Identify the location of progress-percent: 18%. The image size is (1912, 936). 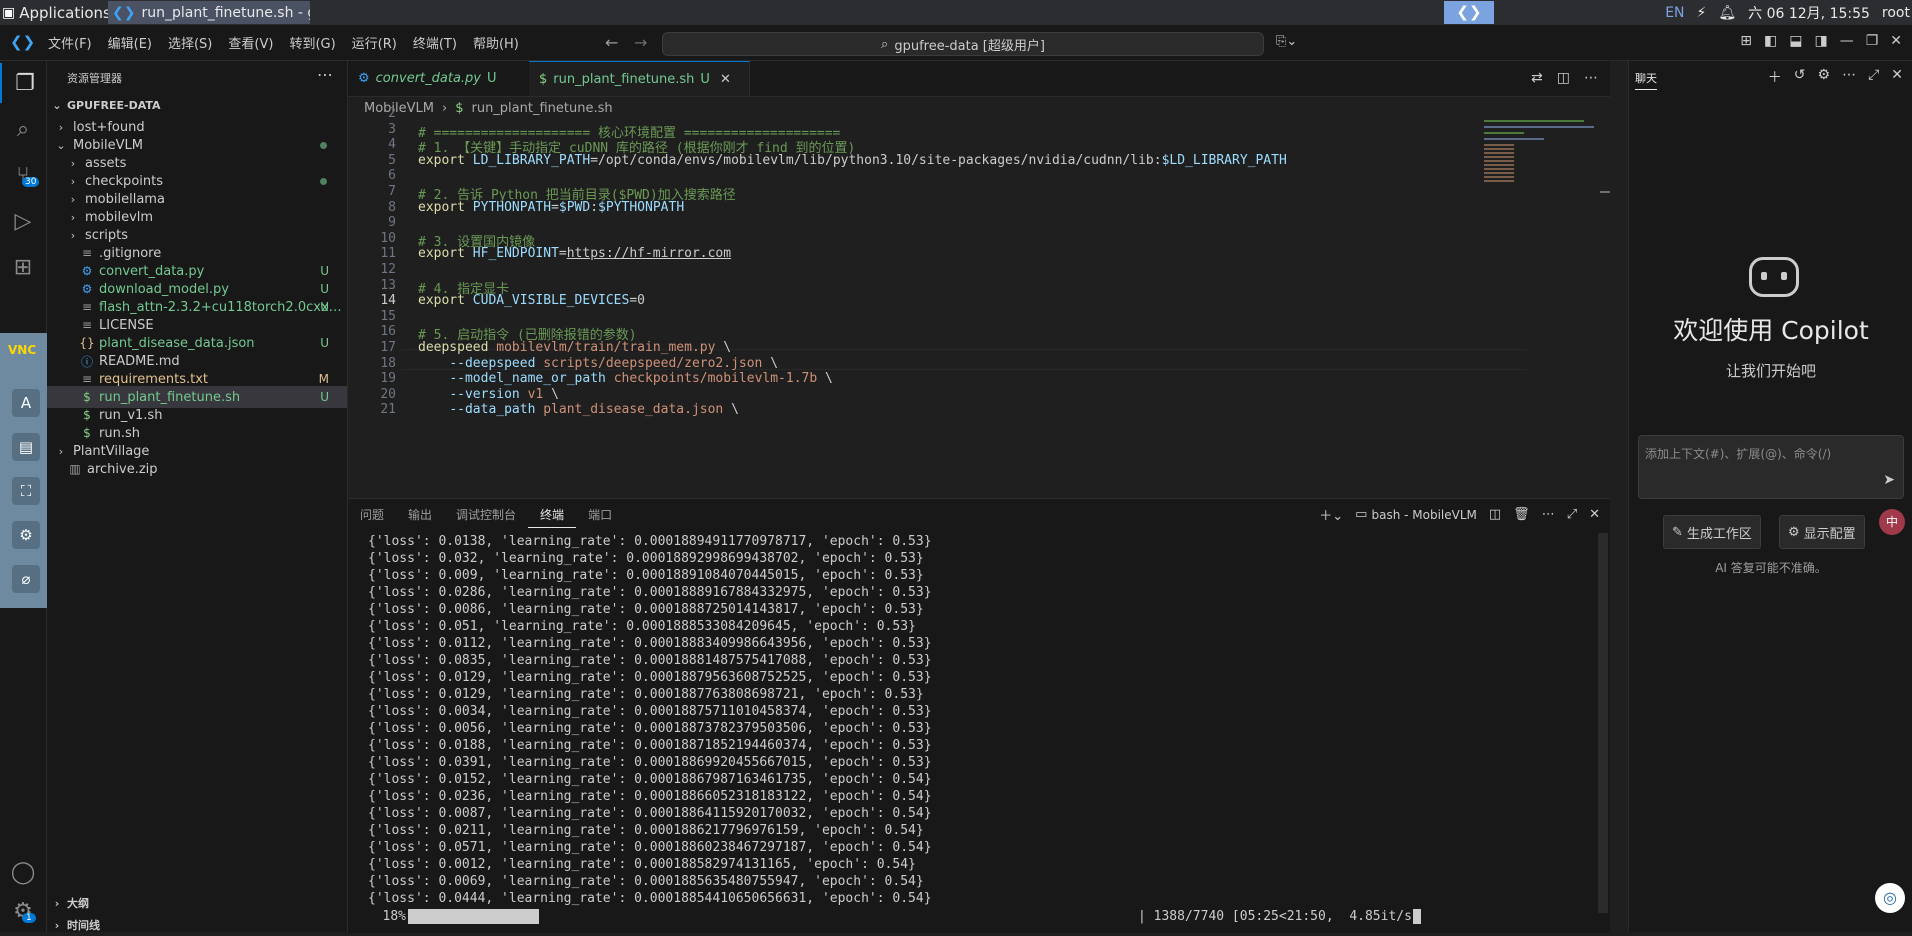
(394, 916).